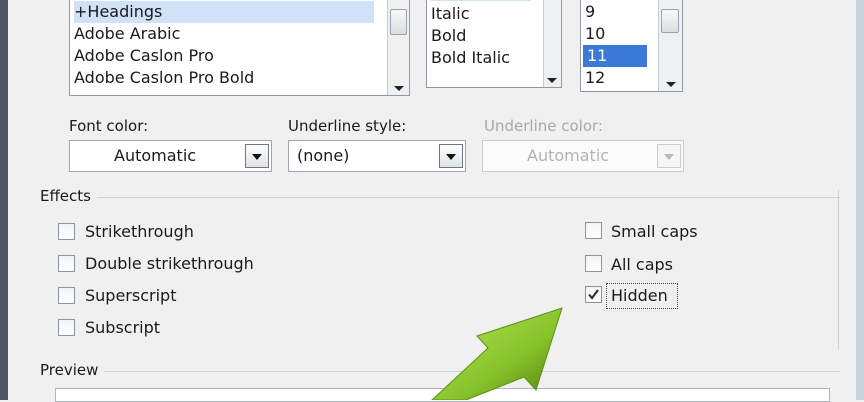  I want to click on font-style-item: Bold Italic, so click(470, 58).